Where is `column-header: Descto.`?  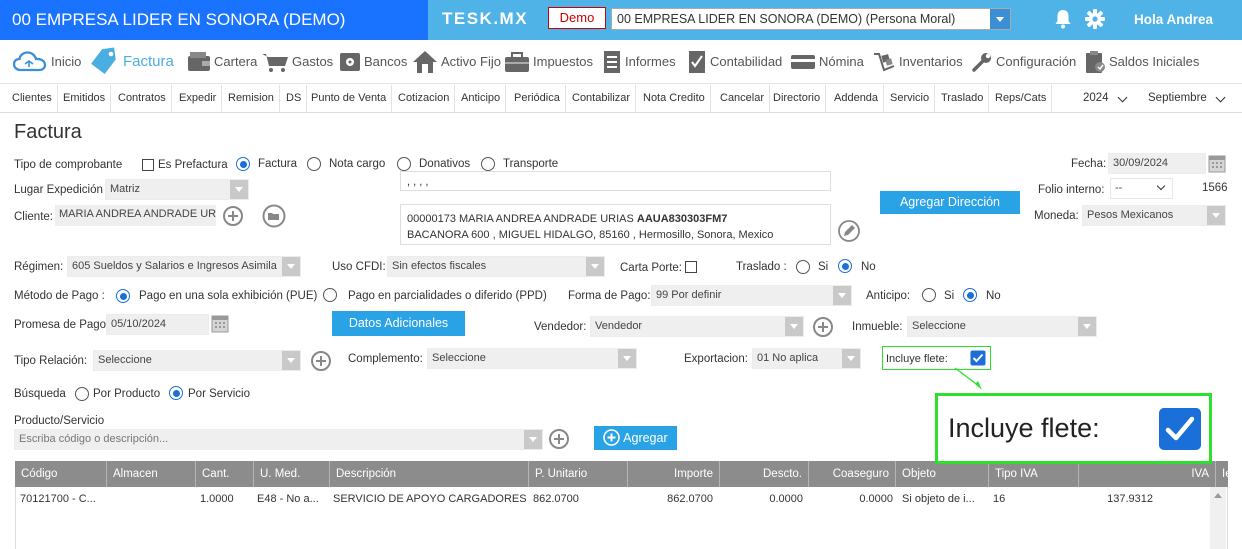
column-header: Descto. is located at coordinates (764, 474).